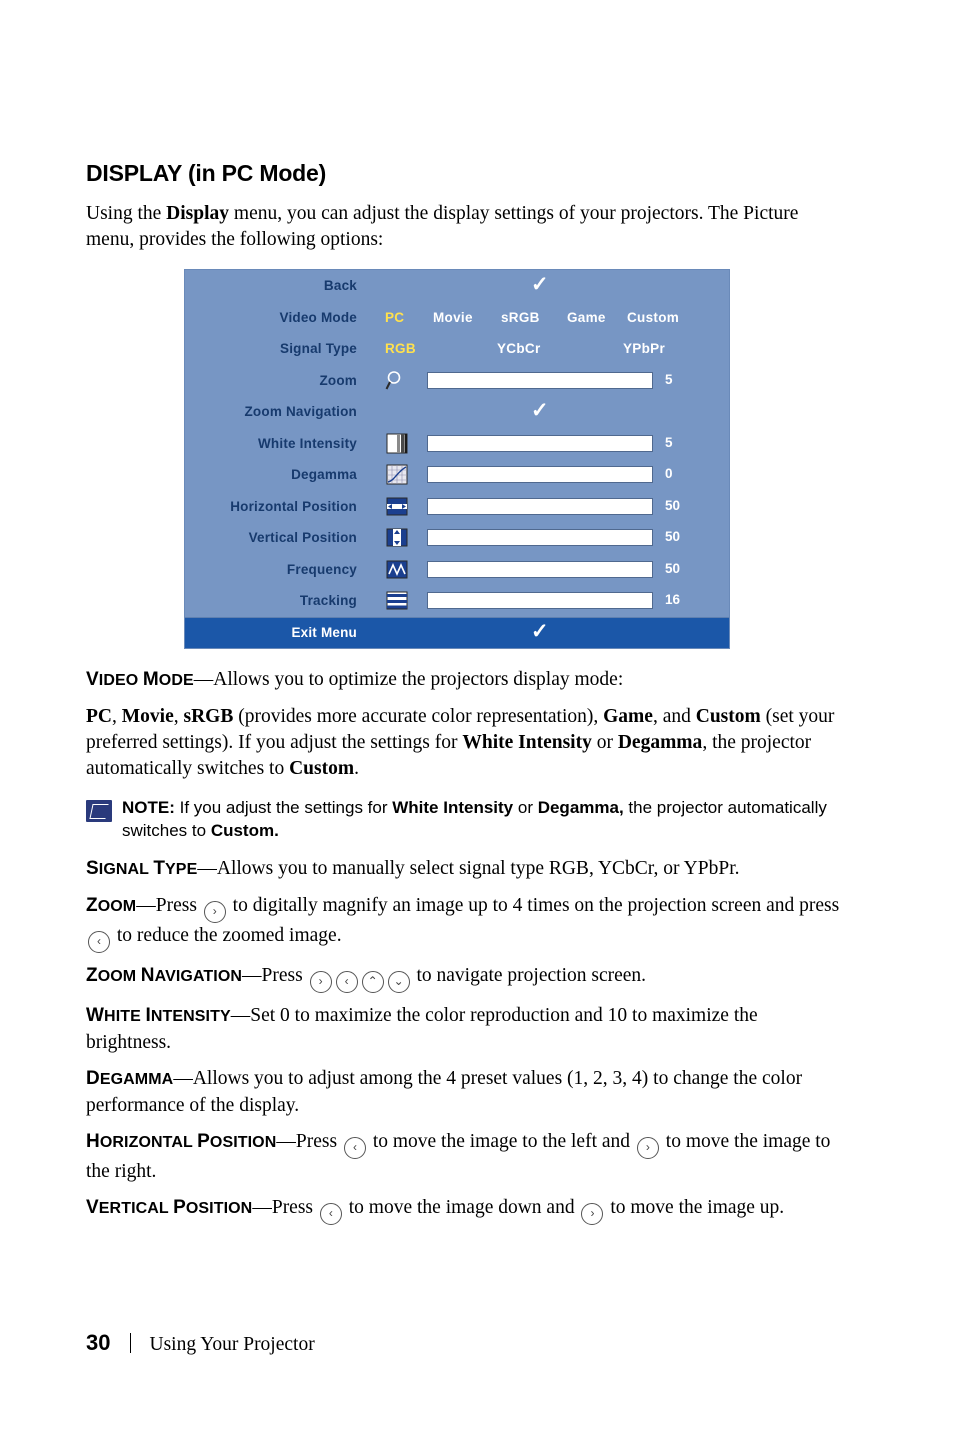 The image size is (954, 1432). What do you see at coordinates (695, 1207) in the screenshot?
I see `vp-t3: to move the image up.` at bounding box center [695, 1207].